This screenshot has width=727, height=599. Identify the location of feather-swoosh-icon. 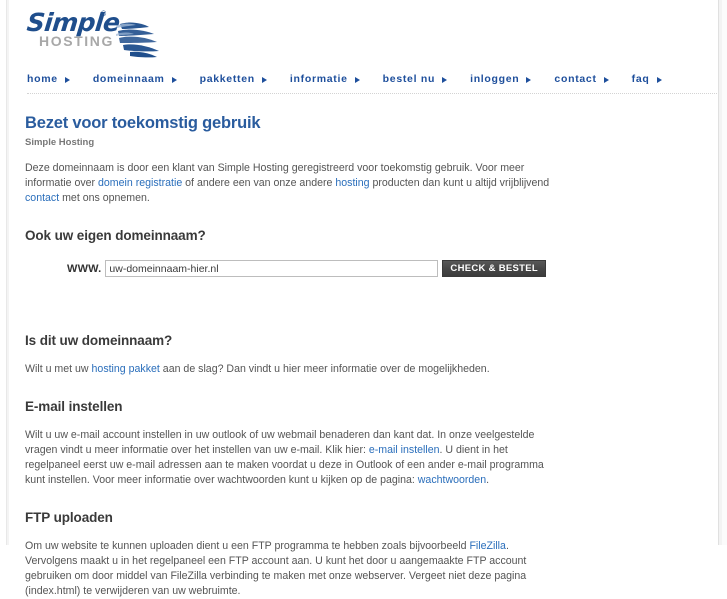
(139, 40).